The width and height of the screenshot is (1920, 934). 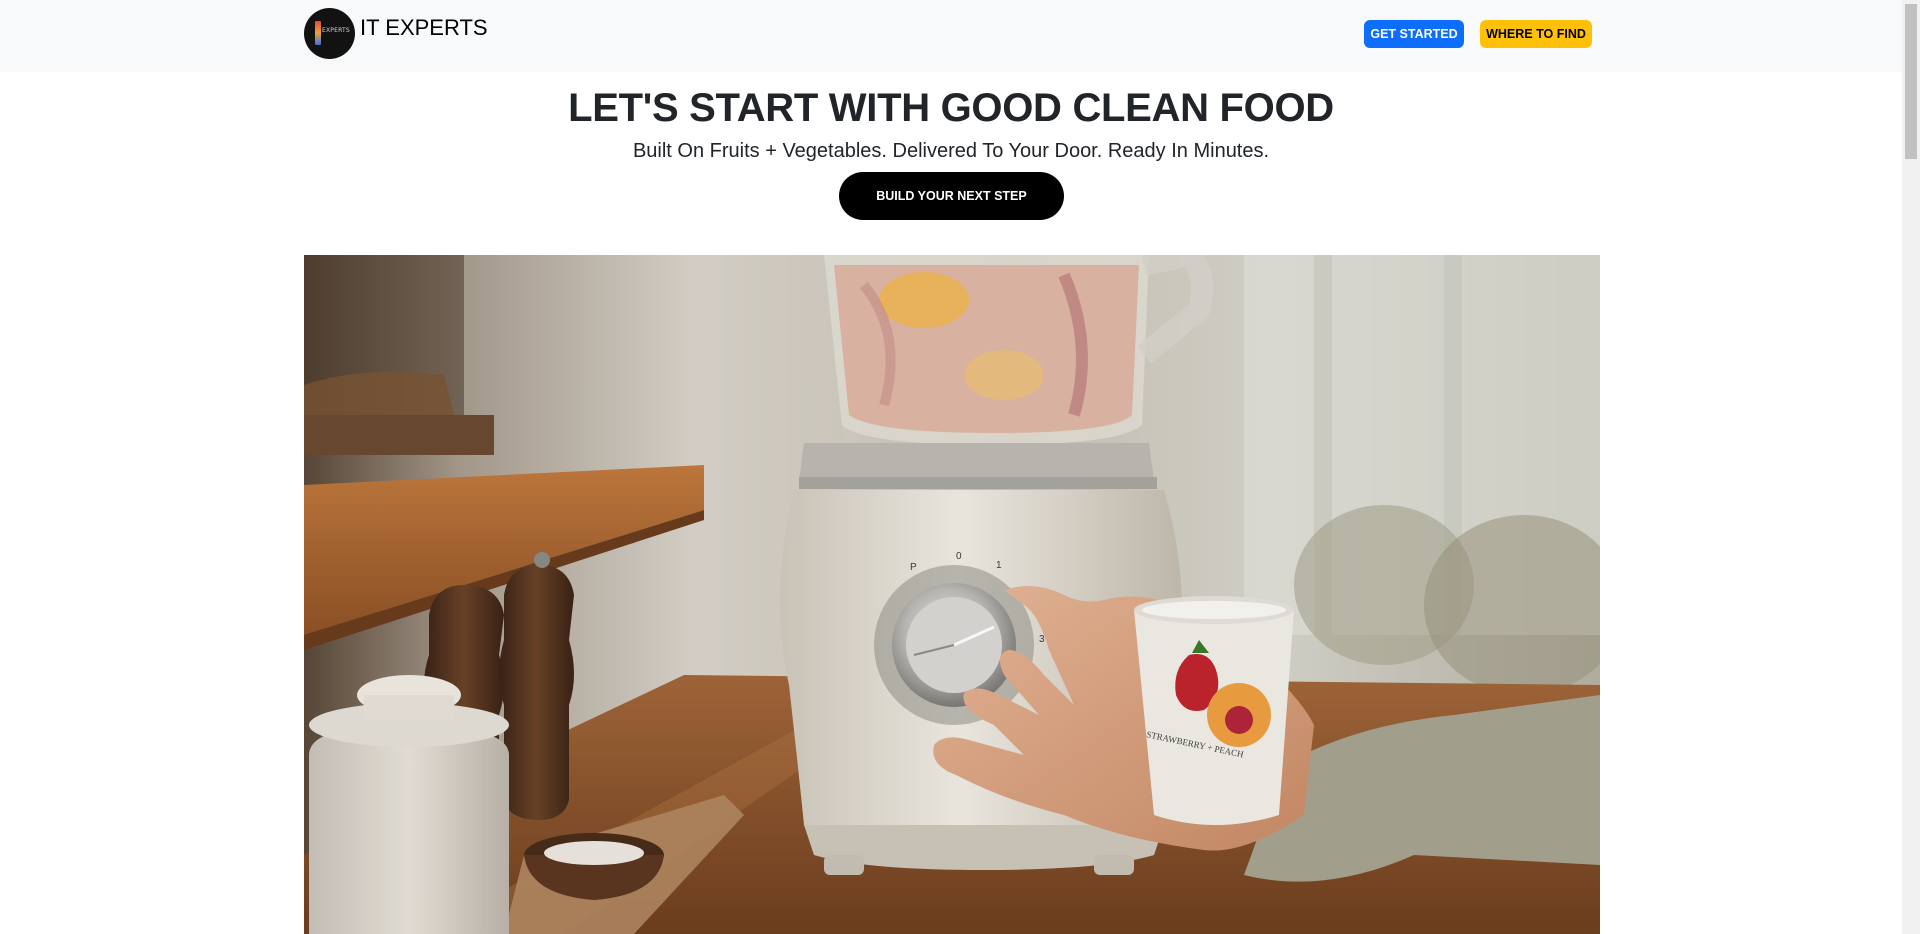 I want to click on brand-name: IT EXPERTS, so click(x=424, y=27).